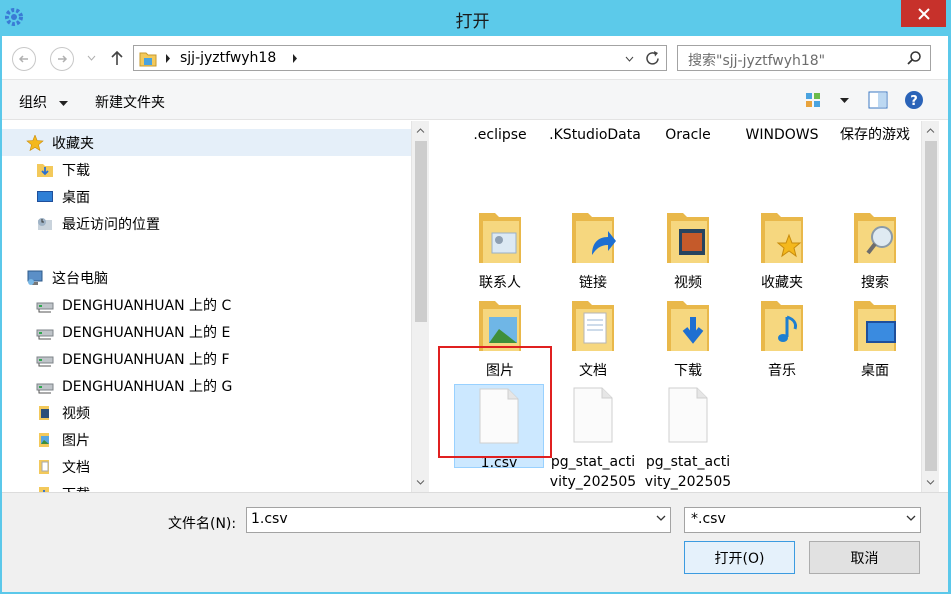 The width and height of the screenshot is (951, 594). What do you see at coordinates (206, 169) in the screenshot?
I see `nav-item-downloads: 下载` at bounding box center [206, 169].